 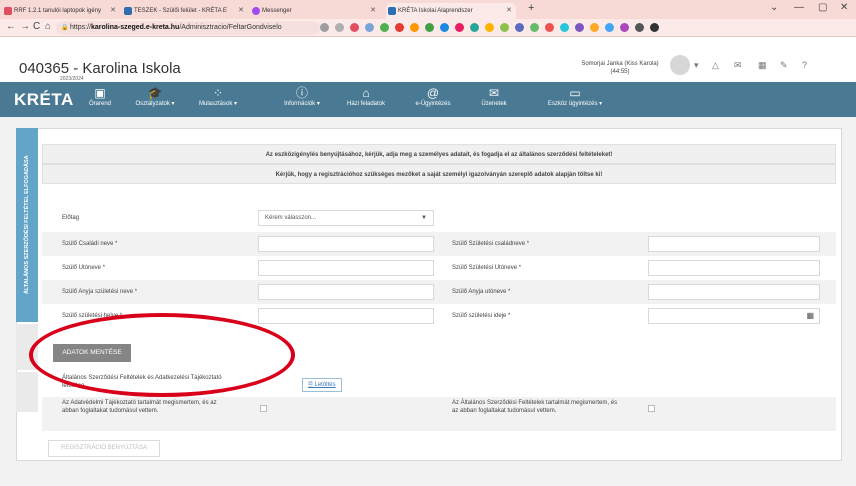 I want to click on parent-birth-family-name-input, so click(x=734, y=244).